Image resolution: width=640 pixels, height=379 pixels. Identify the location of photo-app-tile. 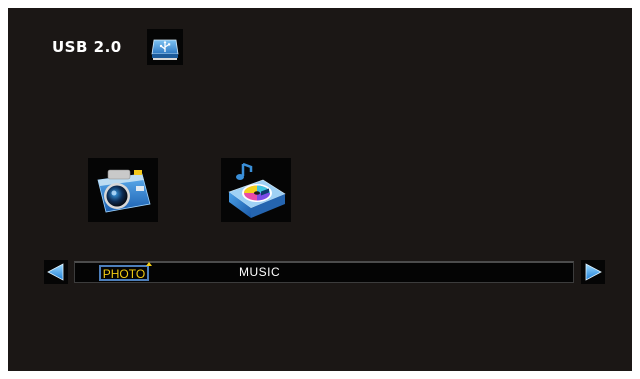
(123, 190).